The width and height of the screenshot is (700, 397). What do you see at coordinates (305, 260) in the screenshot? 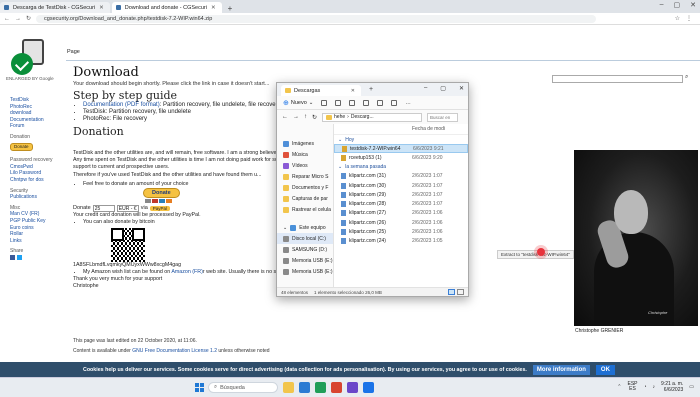
I see `nav-item-drive-e: Memoria USB (E:)` at bounding box center [305, 260].